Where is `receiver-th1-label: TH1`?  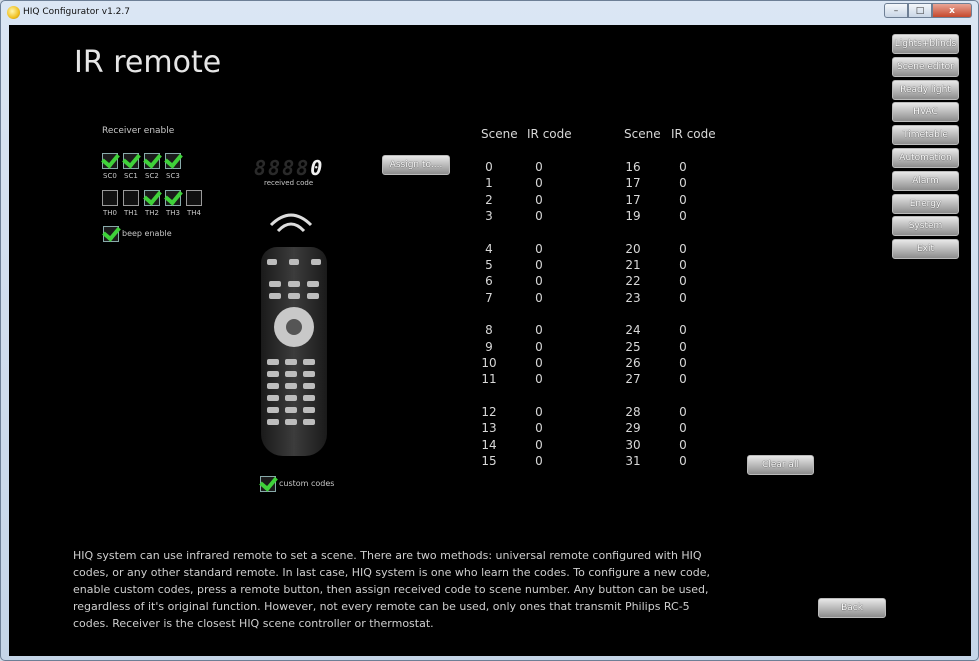
receiver-th1-label: TH1 is located at coordinates (131, 213).